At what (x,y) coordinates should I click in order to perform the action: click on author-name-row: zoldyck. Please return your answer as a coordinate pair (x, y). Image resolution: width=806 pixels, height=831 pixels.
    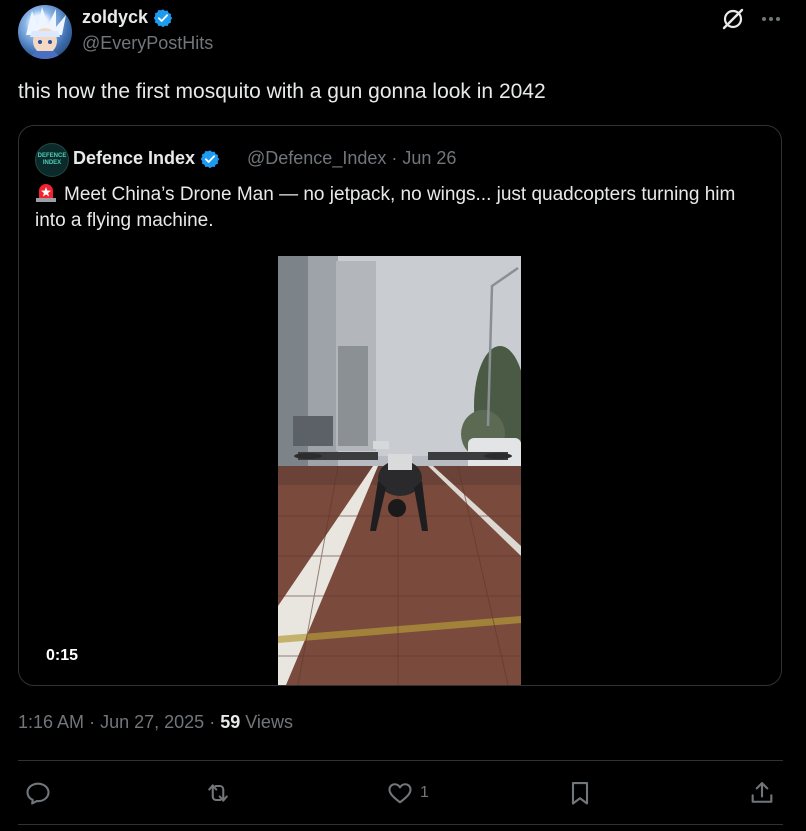
    Looking at the image, I should click on (127, 17).